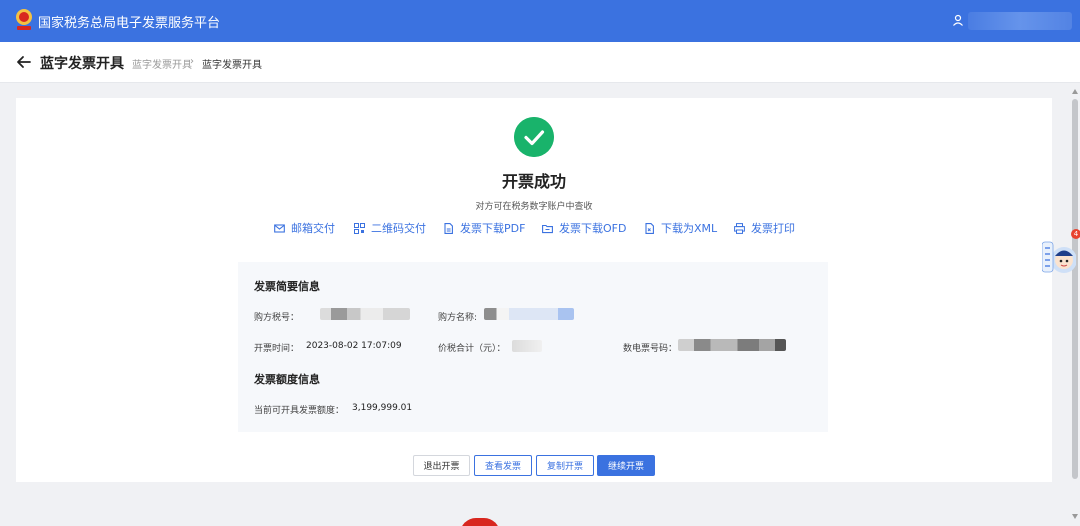 The width and height of the screenshot is (1080, 526). Describe the element at coordinates (287, 379) in the screenshot. I see `quota-section-title: 发票额度信息` at that location.